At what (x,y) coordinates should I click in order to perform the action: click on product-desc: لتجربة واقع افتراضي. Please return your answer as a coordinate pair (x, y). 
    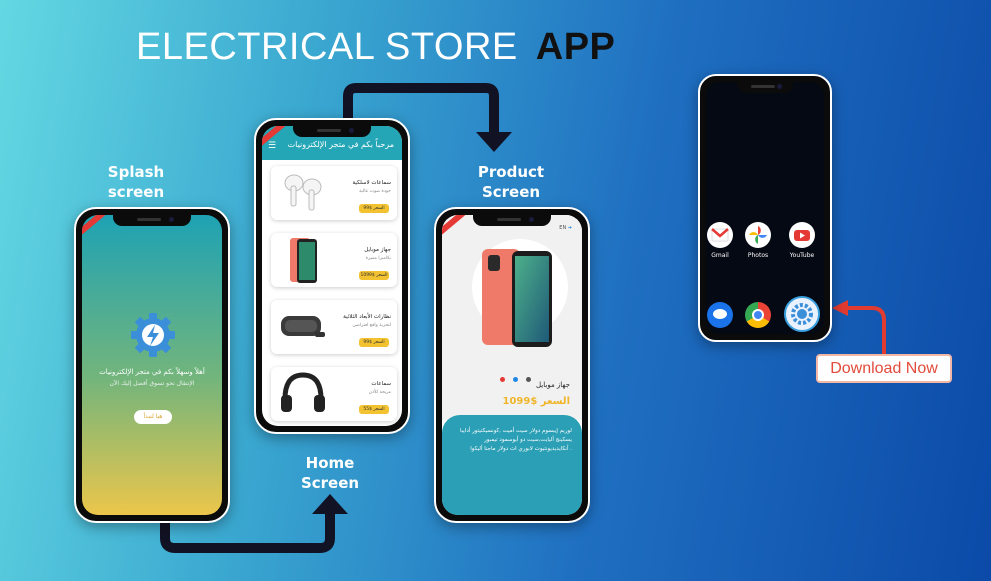
    Looking at the image, I should click on (371, 325).